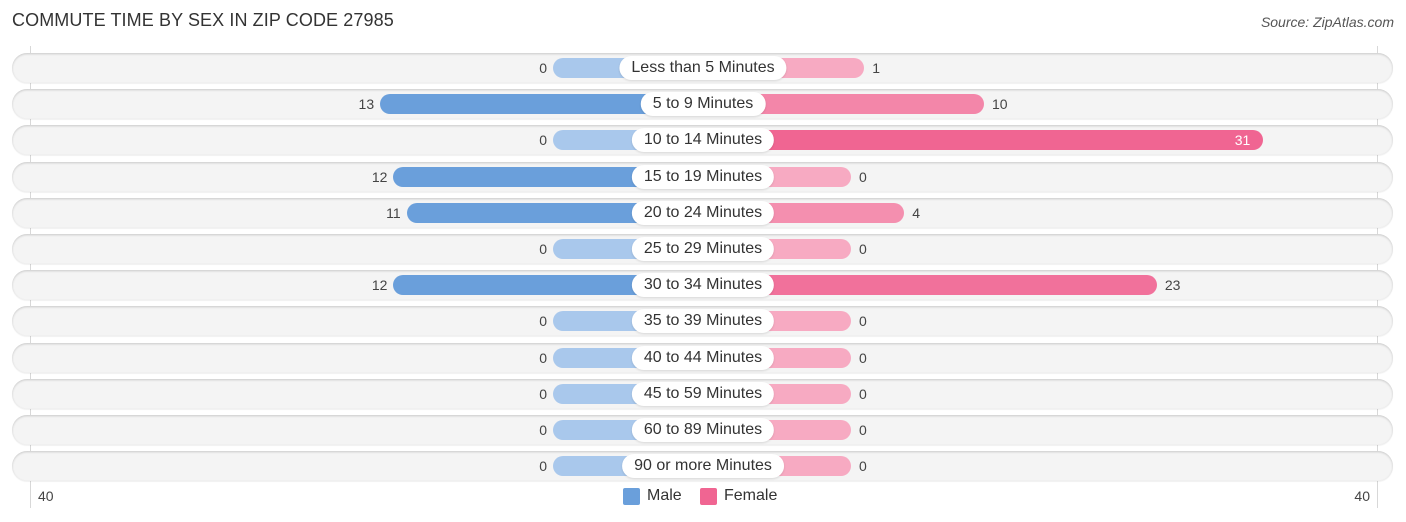 Image resolution: width=1406 pixels, height=522 pixels. I want to click on category-label: 60 to 89 Minutes, so click(703, 430).